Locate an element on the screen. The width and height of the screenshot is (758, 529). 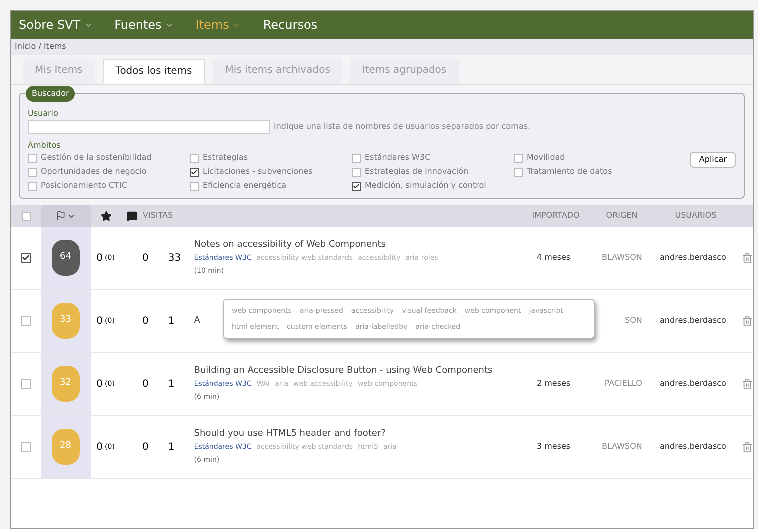
nav-menu-item: Recursos is located at coordinates (290, 25).